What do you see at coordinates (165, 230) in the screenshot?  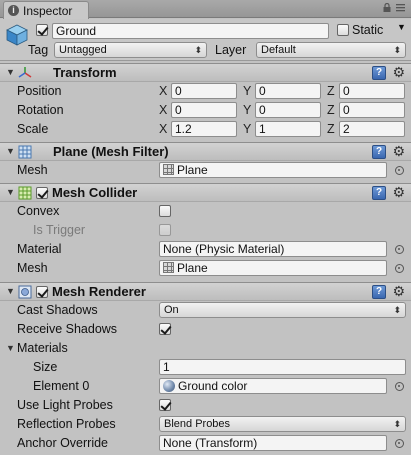 I see `is-trigger-checkbox` at bounding box center [165, 230].